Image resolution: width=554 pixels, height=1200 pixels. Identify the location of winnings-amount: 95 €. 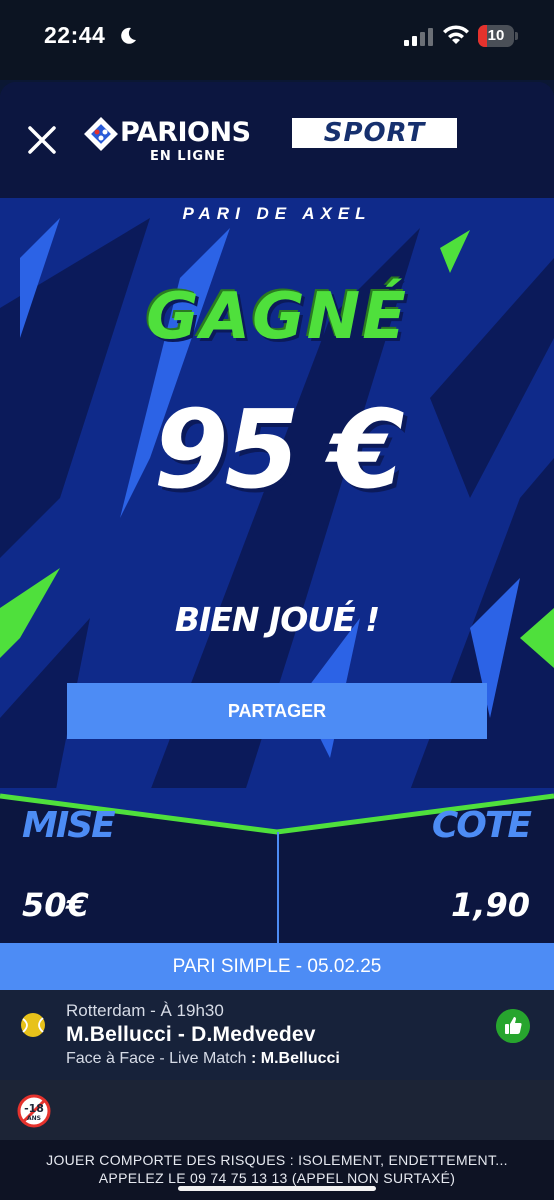
(278, 450).